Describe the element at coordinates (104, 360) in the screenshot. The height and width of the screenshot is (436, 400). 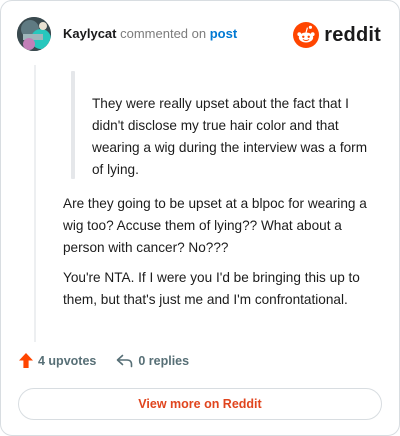
I see `comment-stats: 4 upvotes 0 replies` at that location.